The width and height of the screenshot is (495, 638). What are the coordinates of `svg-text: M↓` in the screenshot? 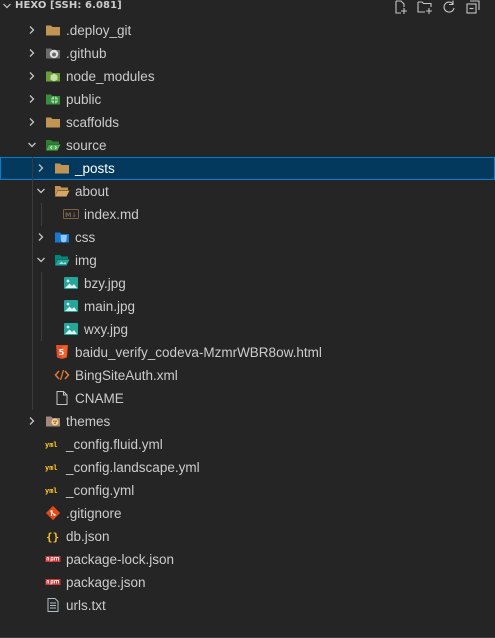 It's located at (71, 215).